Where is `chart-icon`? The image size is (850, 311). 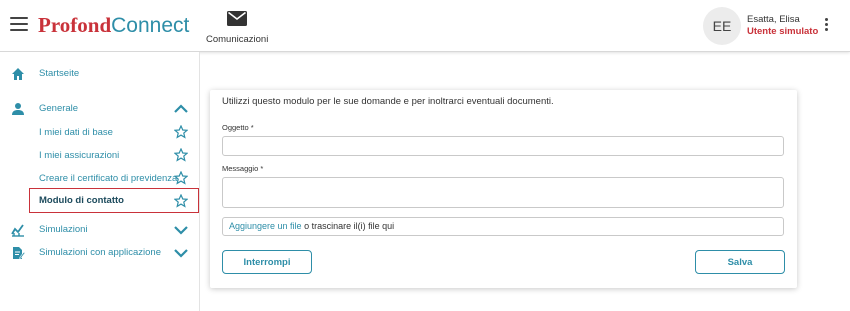 chart-icon is located at coordinates (17, 230).